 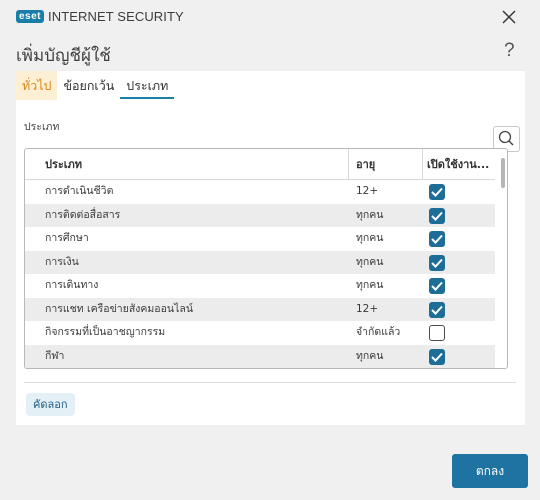 What do you see at coordinates (260, 215) in the screenshot?
I see `table-row: การติดต่อสื่อสาร ทุกคน` at bounding box center [260, 215].